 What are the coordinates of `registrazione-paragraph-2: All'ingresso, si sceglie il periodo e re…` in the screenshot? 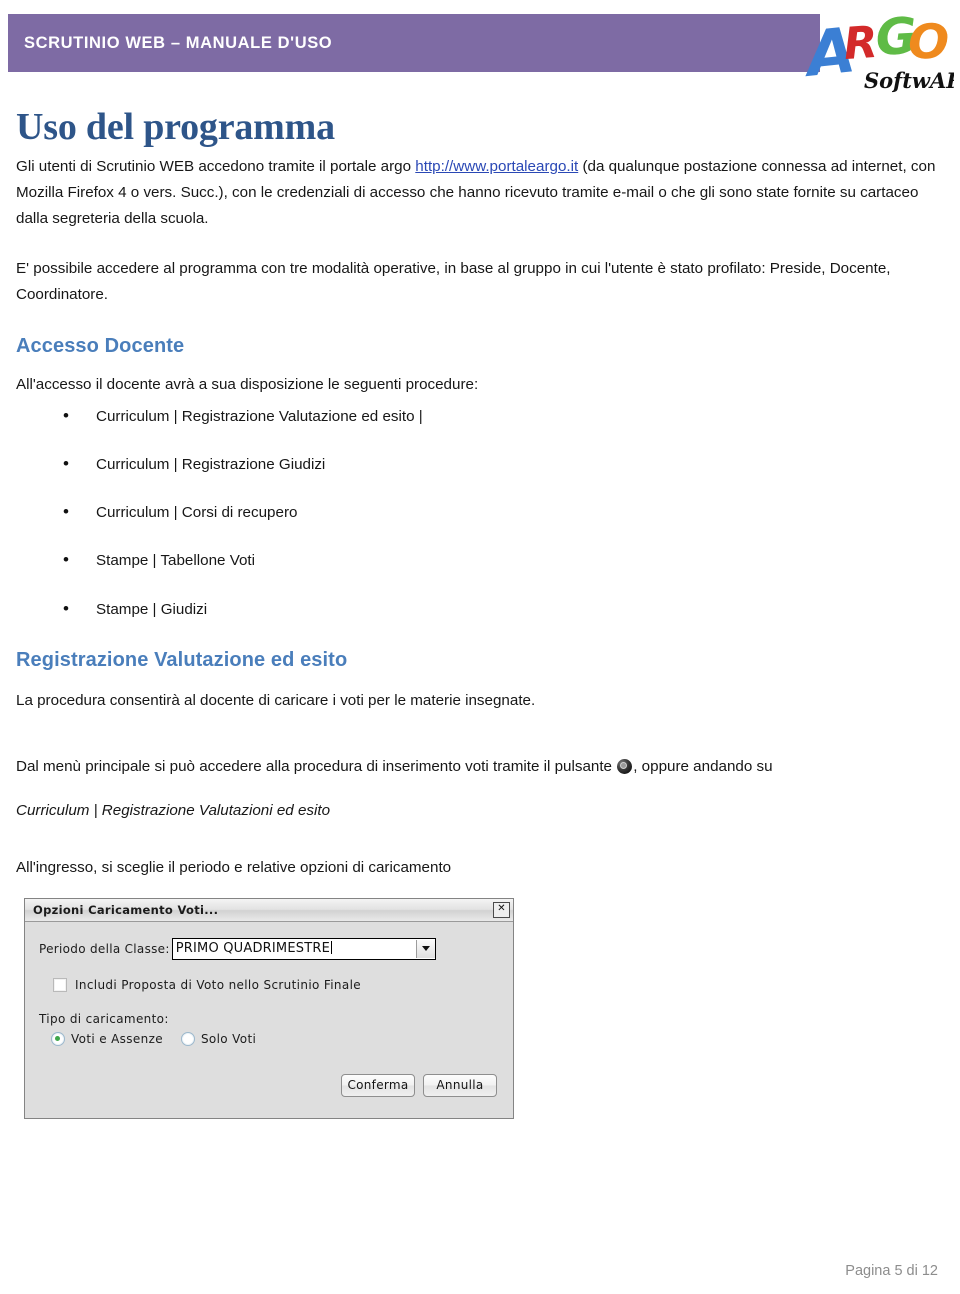 It's located at (234, 868).